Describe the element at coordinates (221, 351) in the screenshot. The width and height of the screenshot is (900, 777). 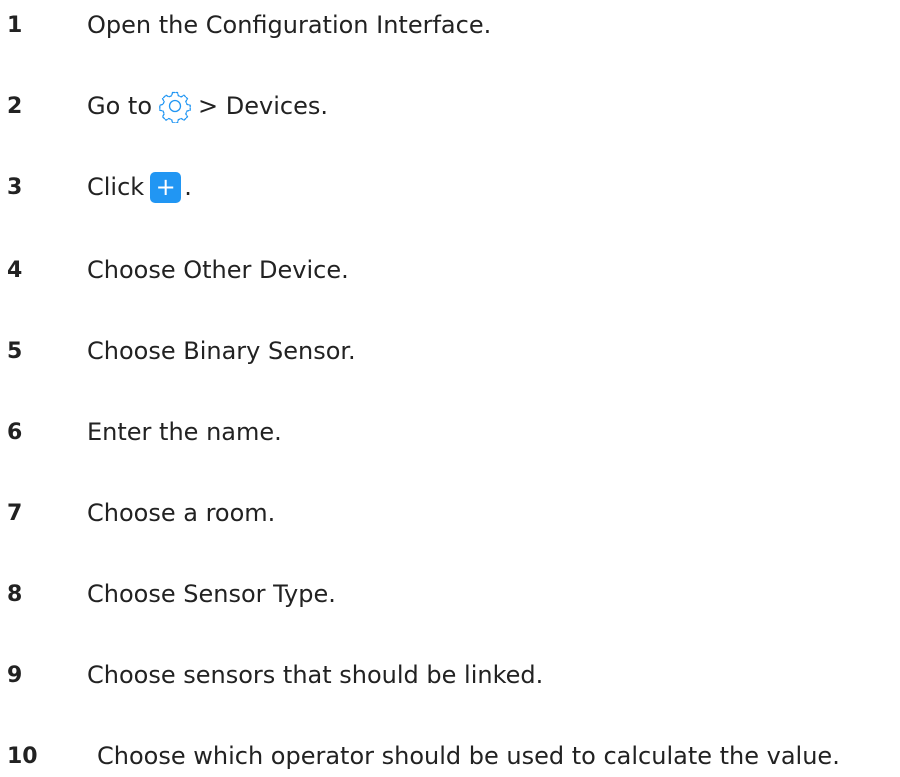
I see `step-text: Choose Binary Sensor.` at that location.